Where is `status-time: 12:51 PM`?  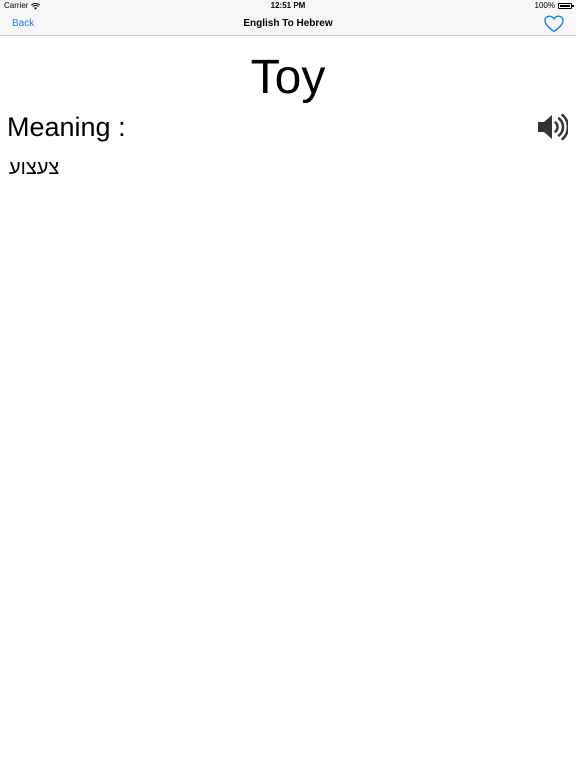 status-time: 12:51 PM is located at coordinates (288, 5).